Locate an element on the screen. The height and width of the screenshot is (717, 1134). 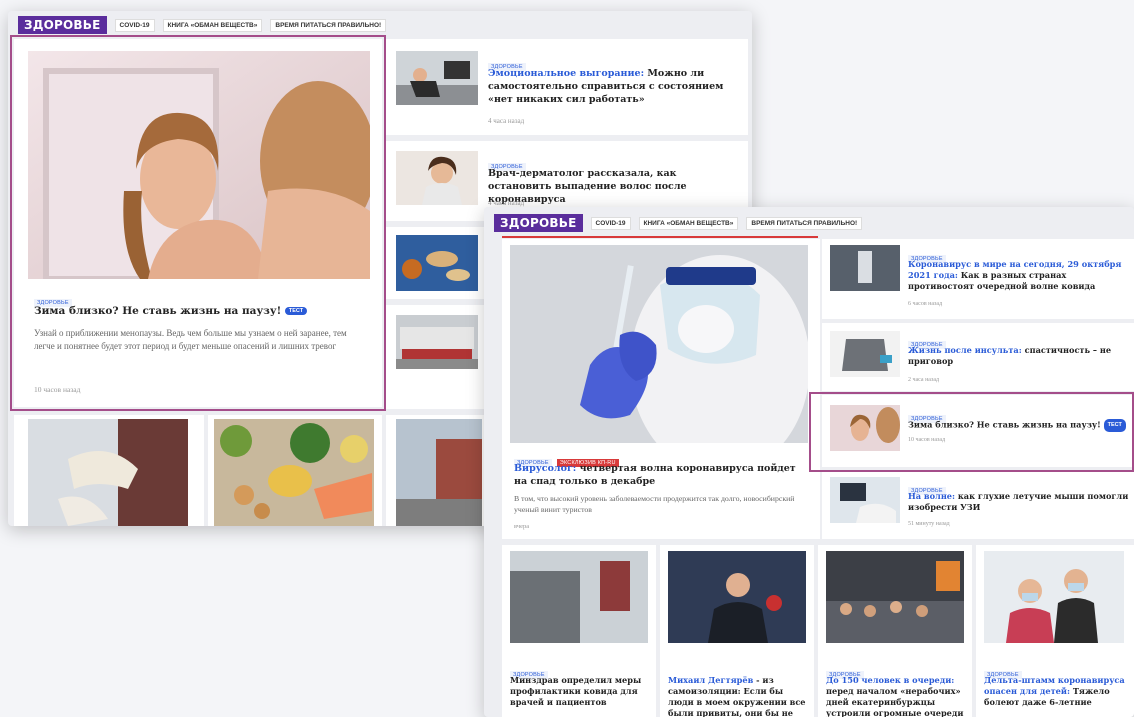
section-underline is located at coordinates (660, 237).